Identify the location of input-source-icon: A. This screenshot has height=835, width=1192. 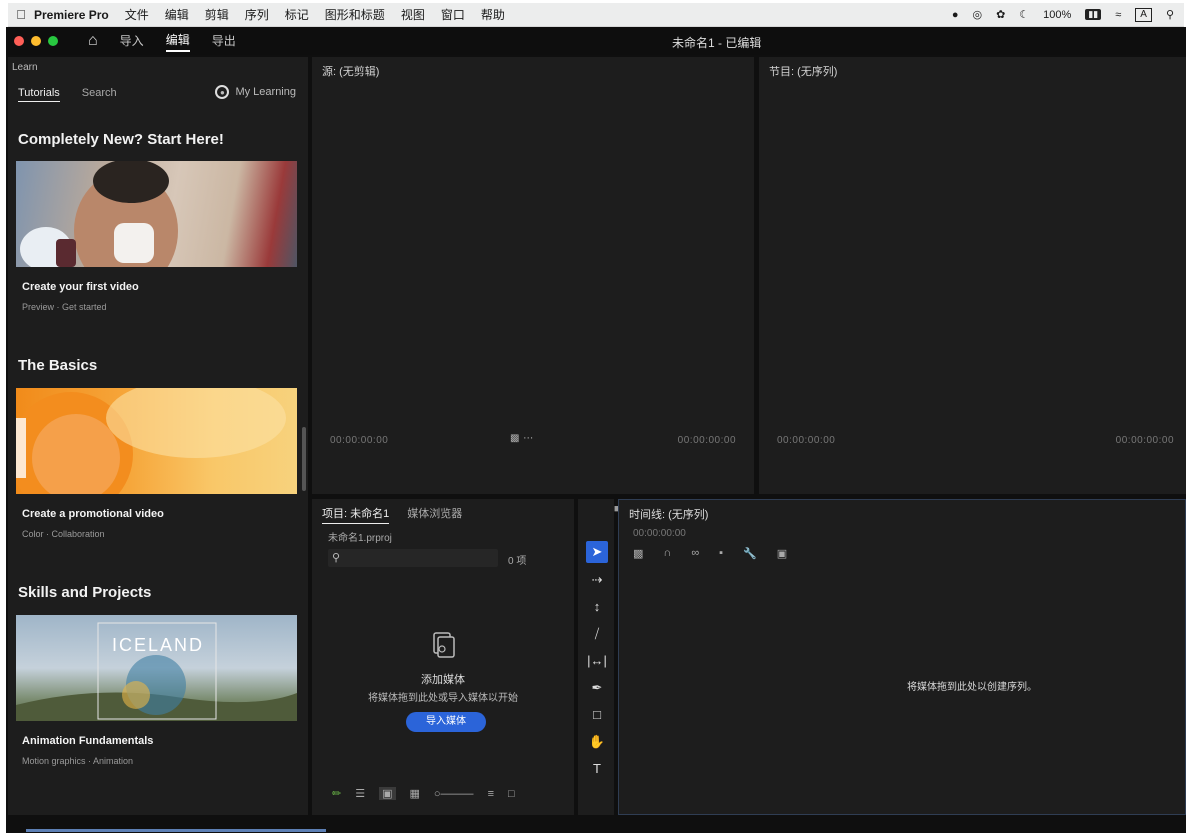
(1143, 14).